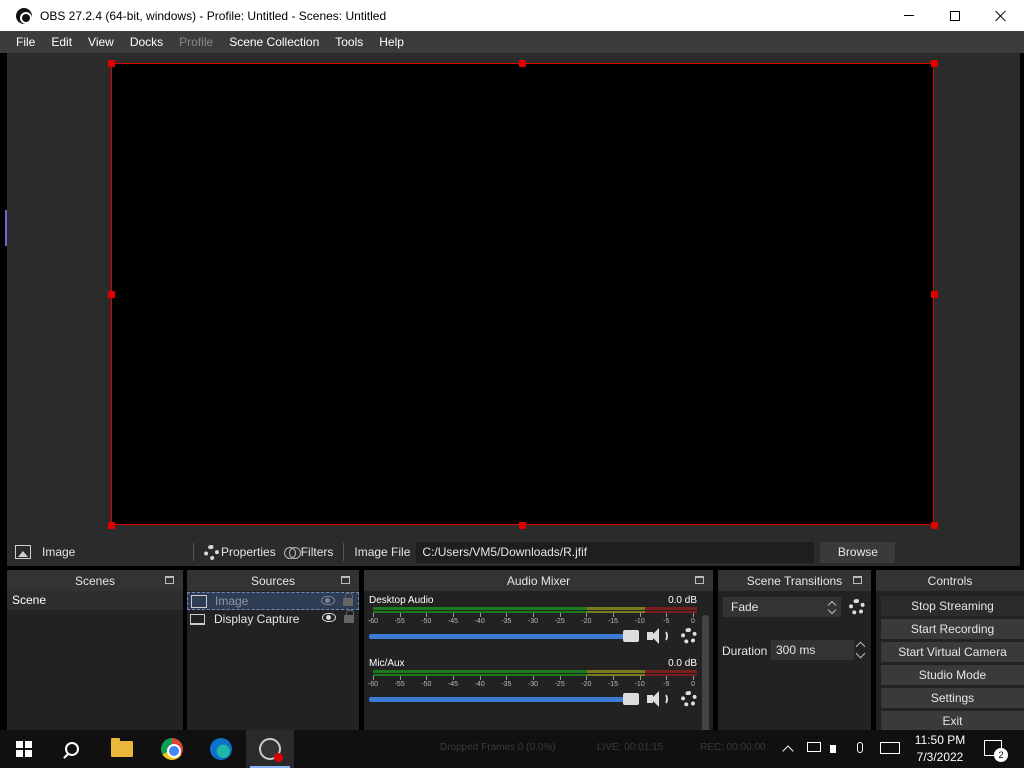  What do you see at coordinates (273, 601) in the screenshot?
I see `source-item-image: Image` at bounding box center [273, 601].